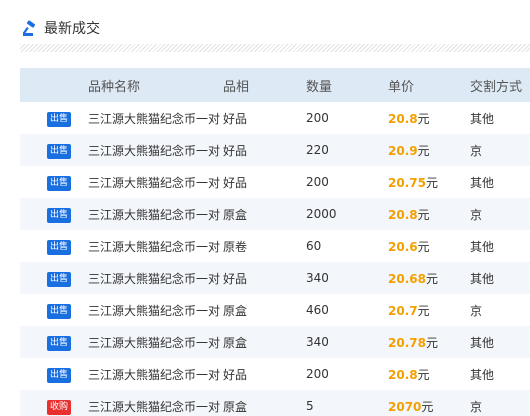 Image resolution: width=530 pixels, height=416 pixels. Describe the element at coordinates (407, 182) in the screenshot. I see `price-value: 20.75` at that location.